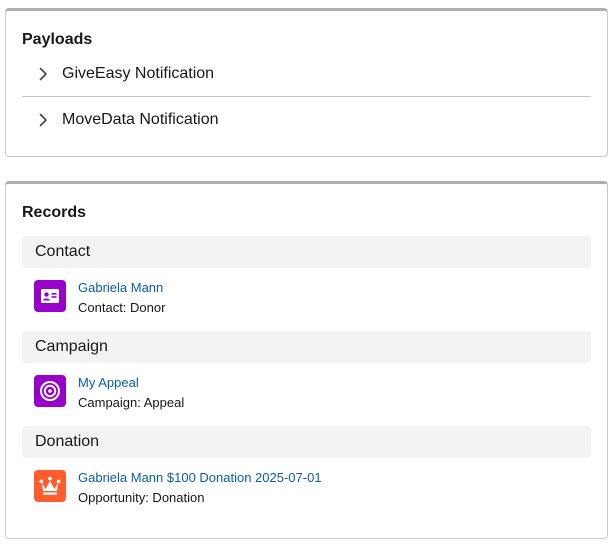  I want to click on record-campaign: My Appeal Campaign: Appeal, so click(304, 393).